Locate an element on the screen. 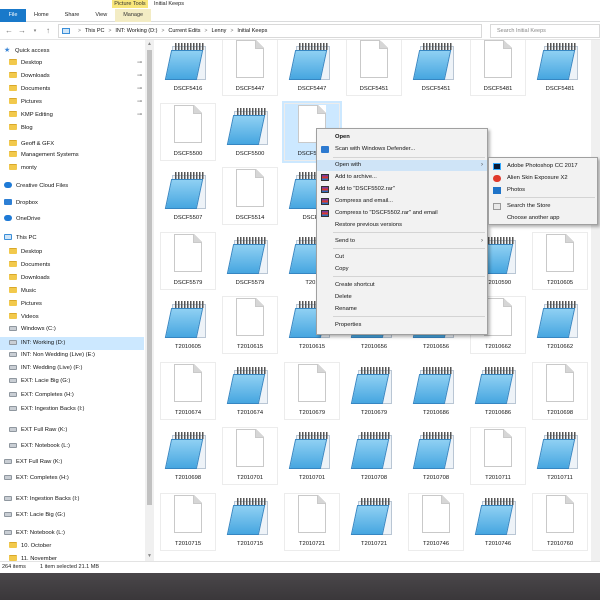  up-arrow-icon: ↑ is located at coordinates (48, 31).